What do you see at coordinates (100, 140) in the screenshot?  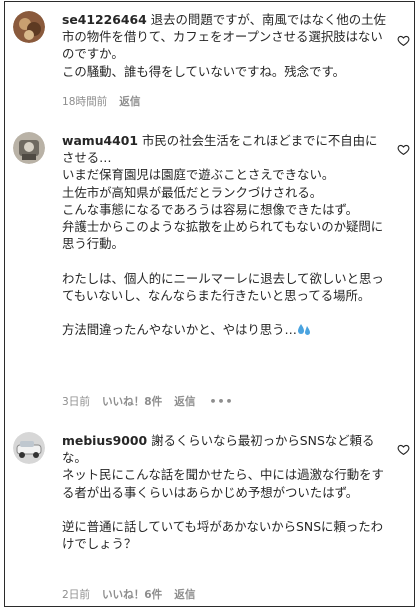 I see `comment-username: wamu4401` at bounding box center [100, 140].